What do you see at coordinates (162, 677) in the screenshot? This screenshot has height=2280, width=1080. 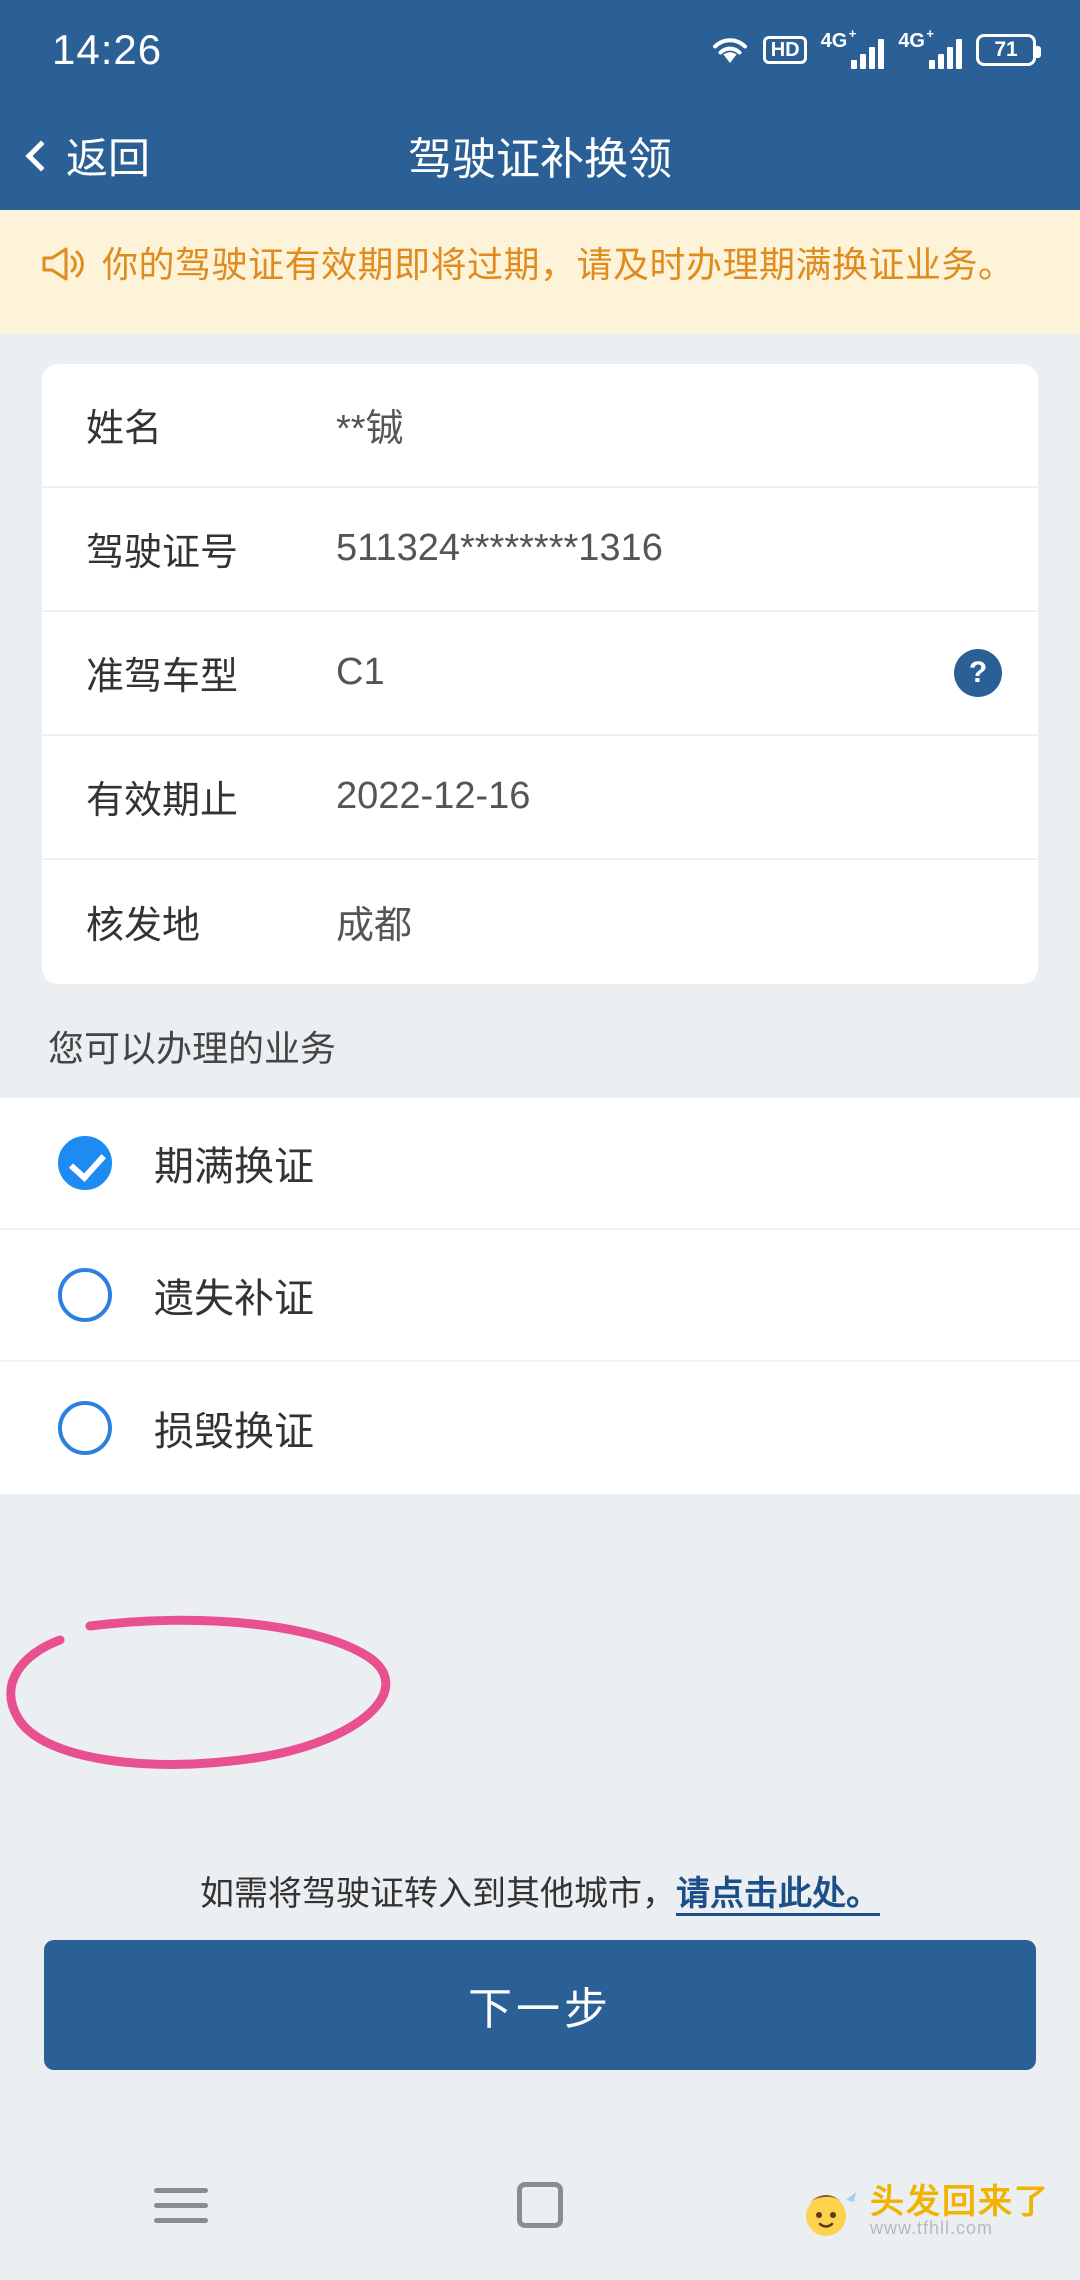 I see `row-label-vehicle-class: 准驾车型` at bounding box center [162, 677].